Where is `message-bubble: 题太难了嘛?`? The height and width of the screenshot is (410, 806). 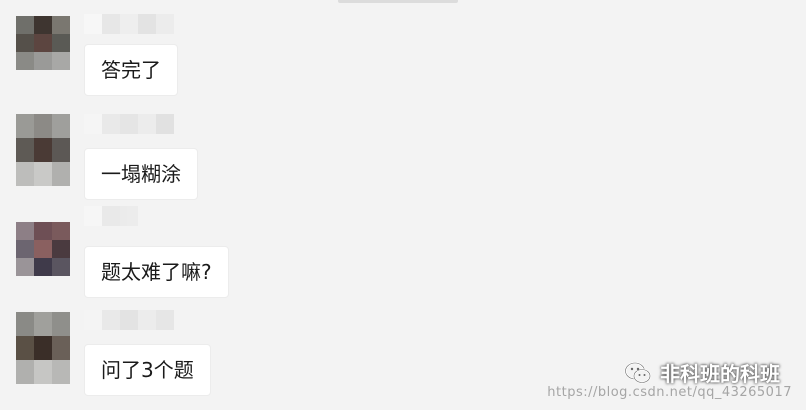 message-bubble: 题太难了嘛? is located at coordinates (156, 272).